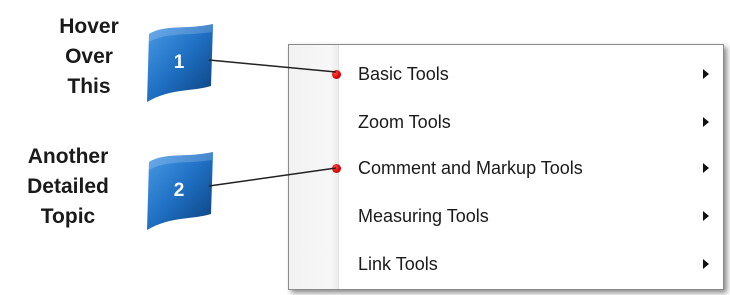 The height and width of the screenshot is (295, 730). I want to click on menu-item-label: Zoom Tools, so click(404, 121).